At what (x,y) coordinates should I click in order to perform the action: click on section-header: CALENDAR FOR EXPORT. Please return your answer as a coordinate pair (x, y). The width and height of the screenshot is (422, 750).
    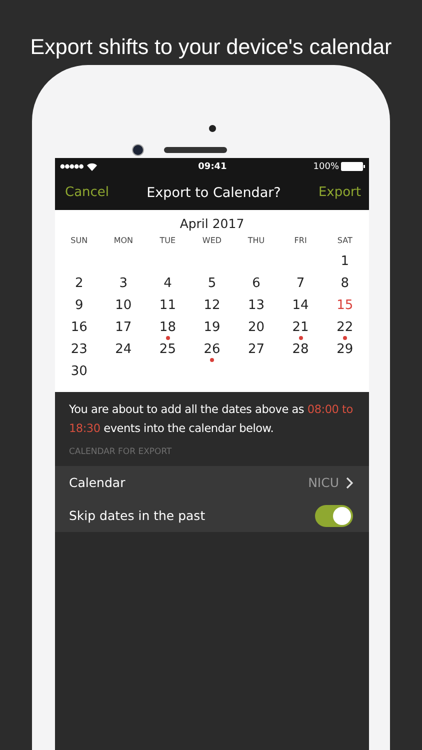
    Looking at the image, I should click on (120, 452).